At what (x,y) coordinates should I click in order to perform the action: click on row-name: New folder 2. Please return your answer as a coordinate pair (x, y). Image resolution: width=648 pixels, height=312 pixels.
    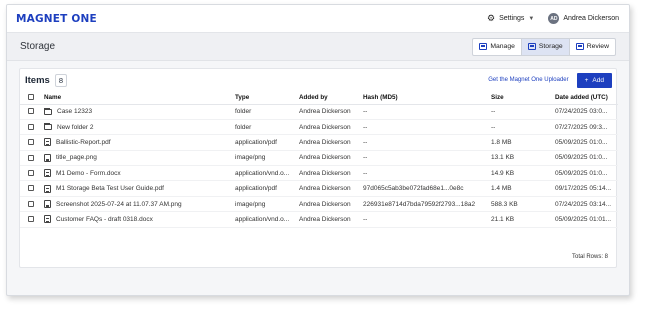
    Looking at the image, I should click on (75, 127).